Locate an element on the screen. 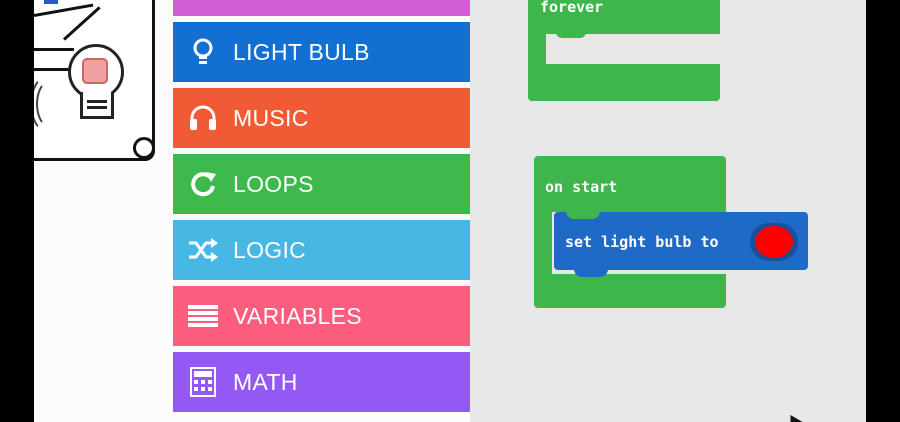 The width and height of the screenshot is (900, 422). list-lines-icon is located at coordinates (203, 316).